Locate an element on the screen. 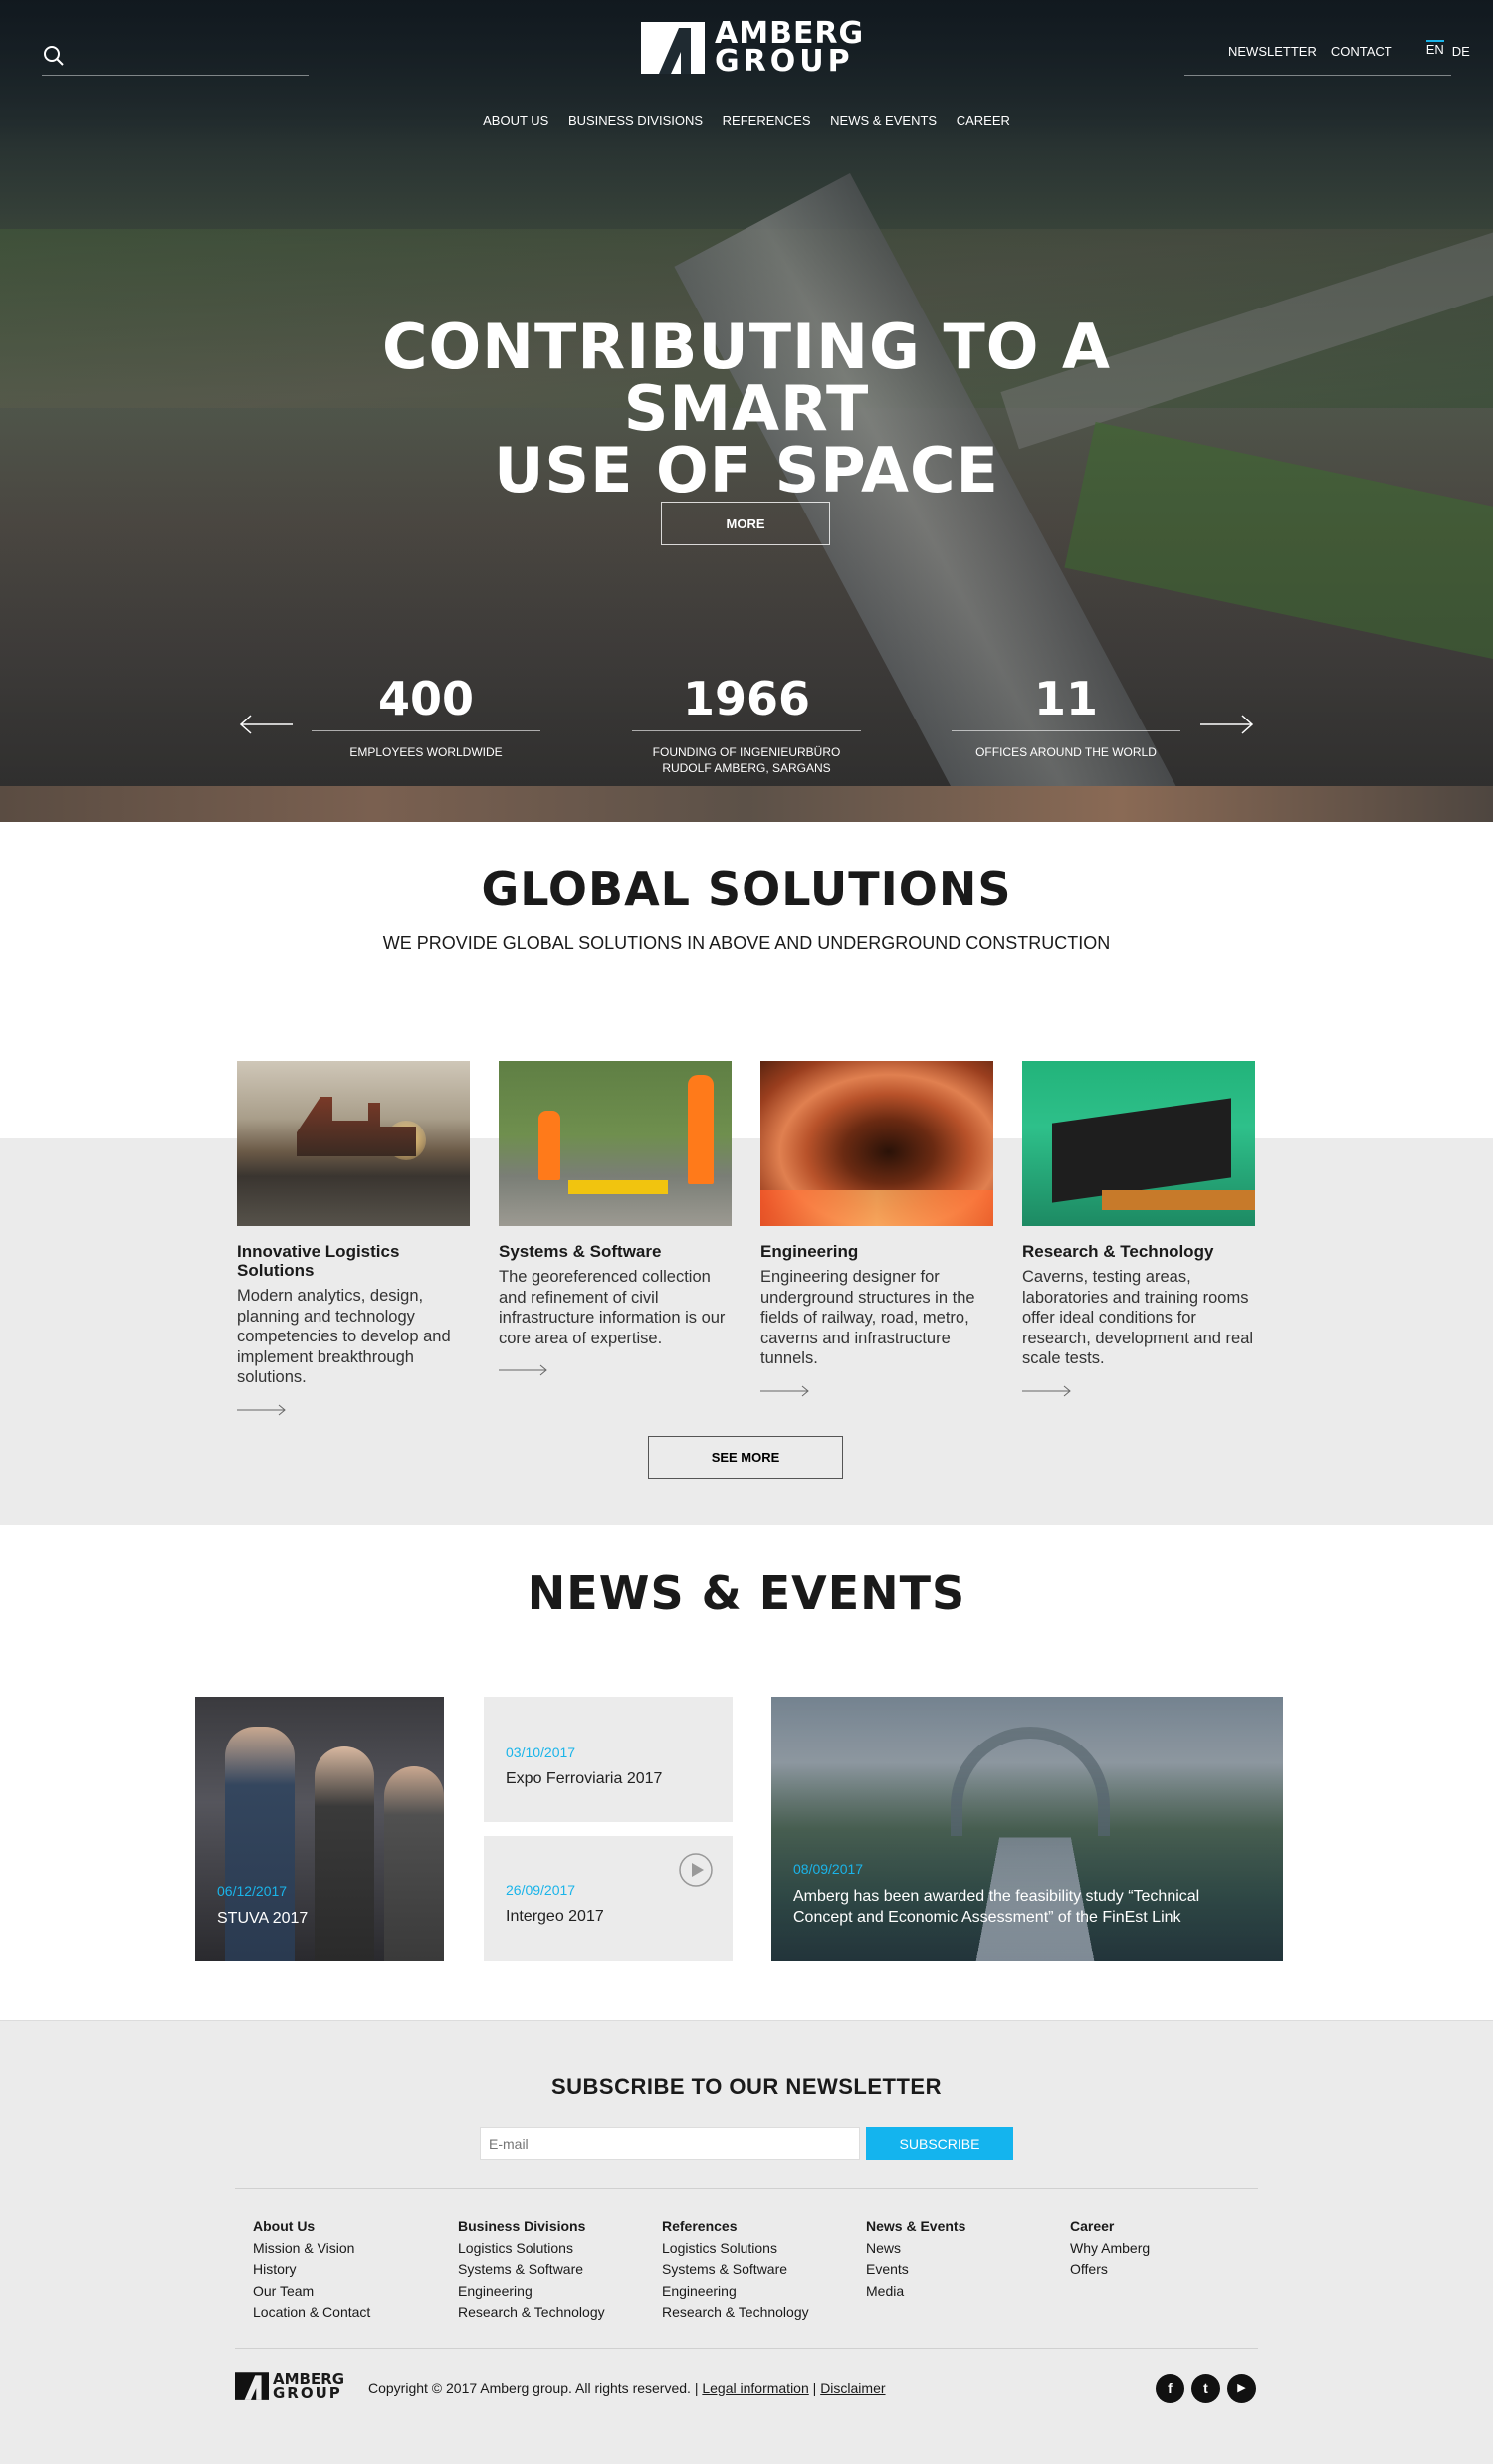  news-card-stuva: 06/12/2017 STUVA 2017 is located at coordinates (319, 1829).